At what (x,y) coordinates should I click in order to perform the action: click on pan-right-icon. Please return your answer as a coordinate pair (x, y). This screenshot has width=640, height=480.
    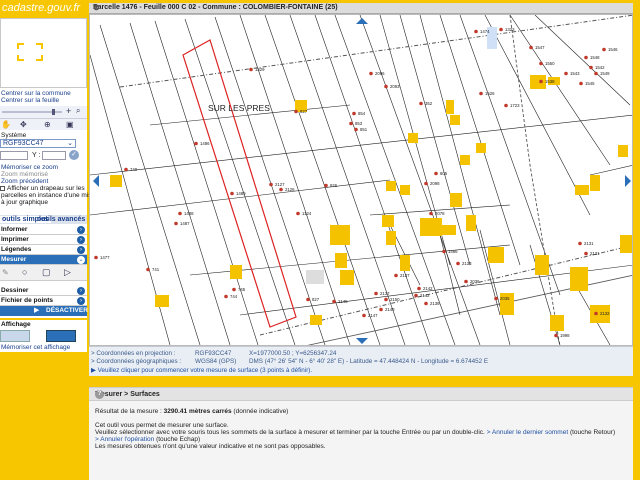
    Looking at the image, I should click on (628, 181).